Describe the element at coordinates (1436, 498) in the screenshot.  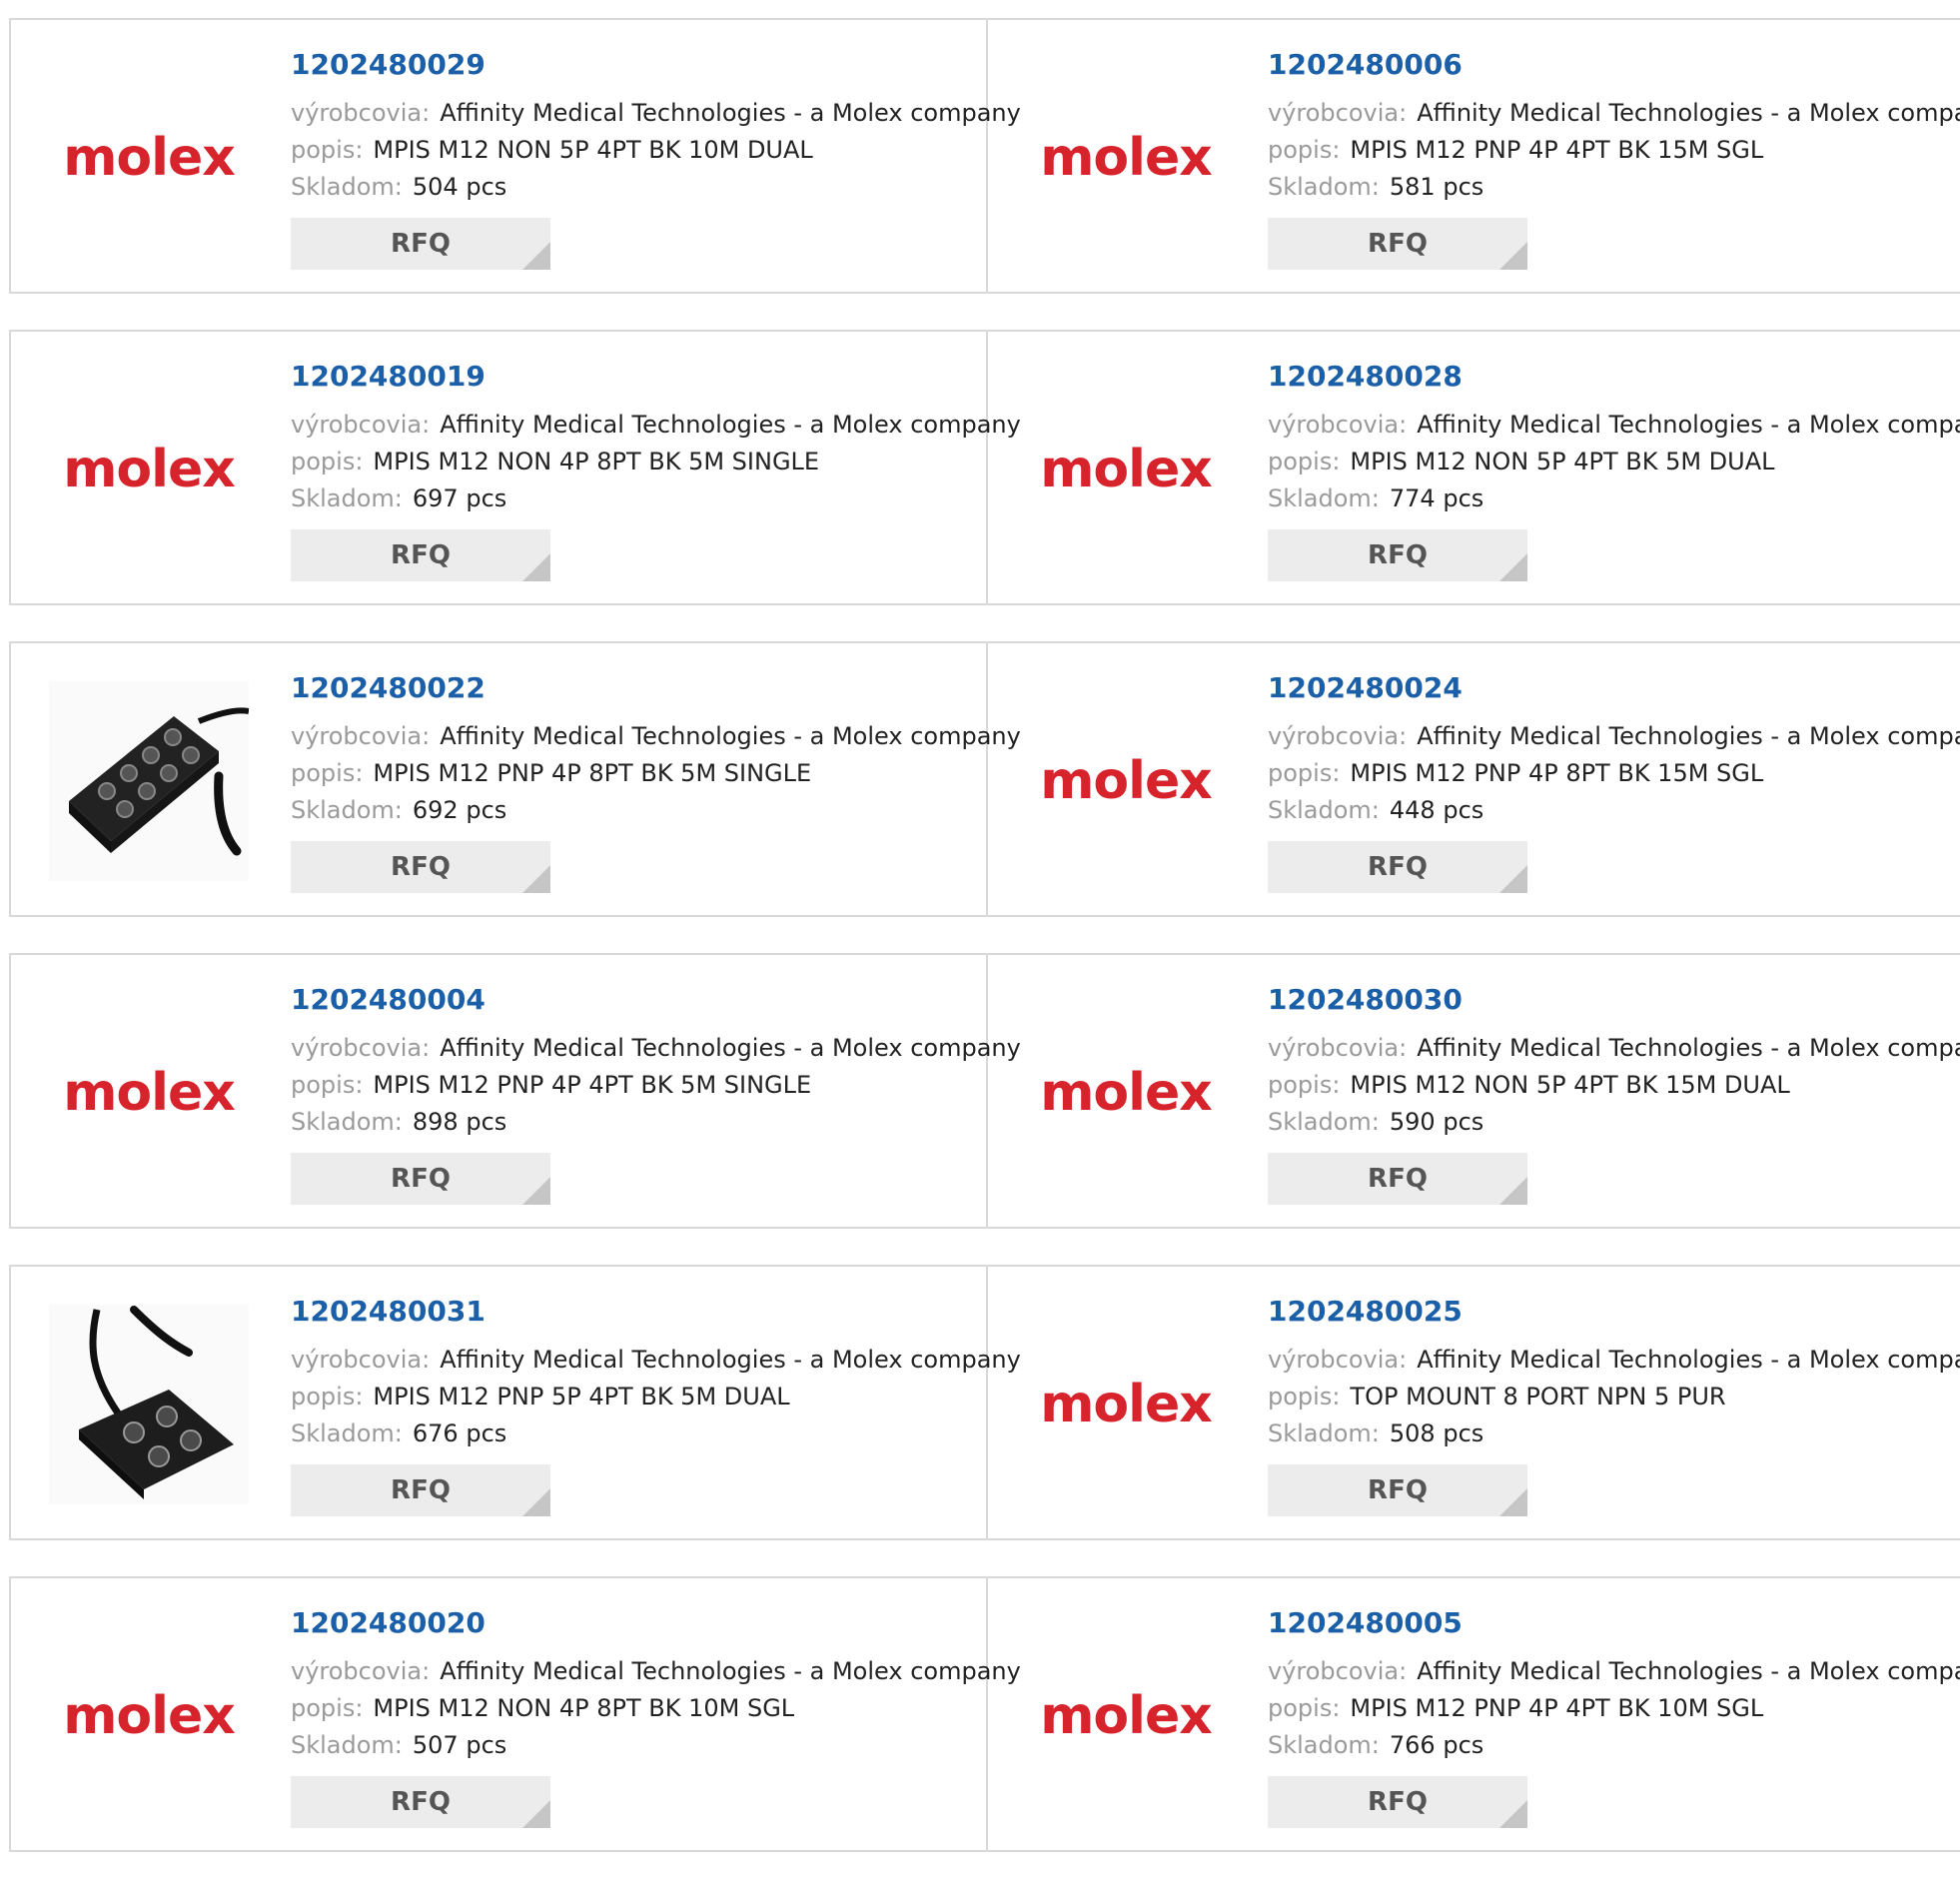
I see `stock-value: 774 pcs` at that location.